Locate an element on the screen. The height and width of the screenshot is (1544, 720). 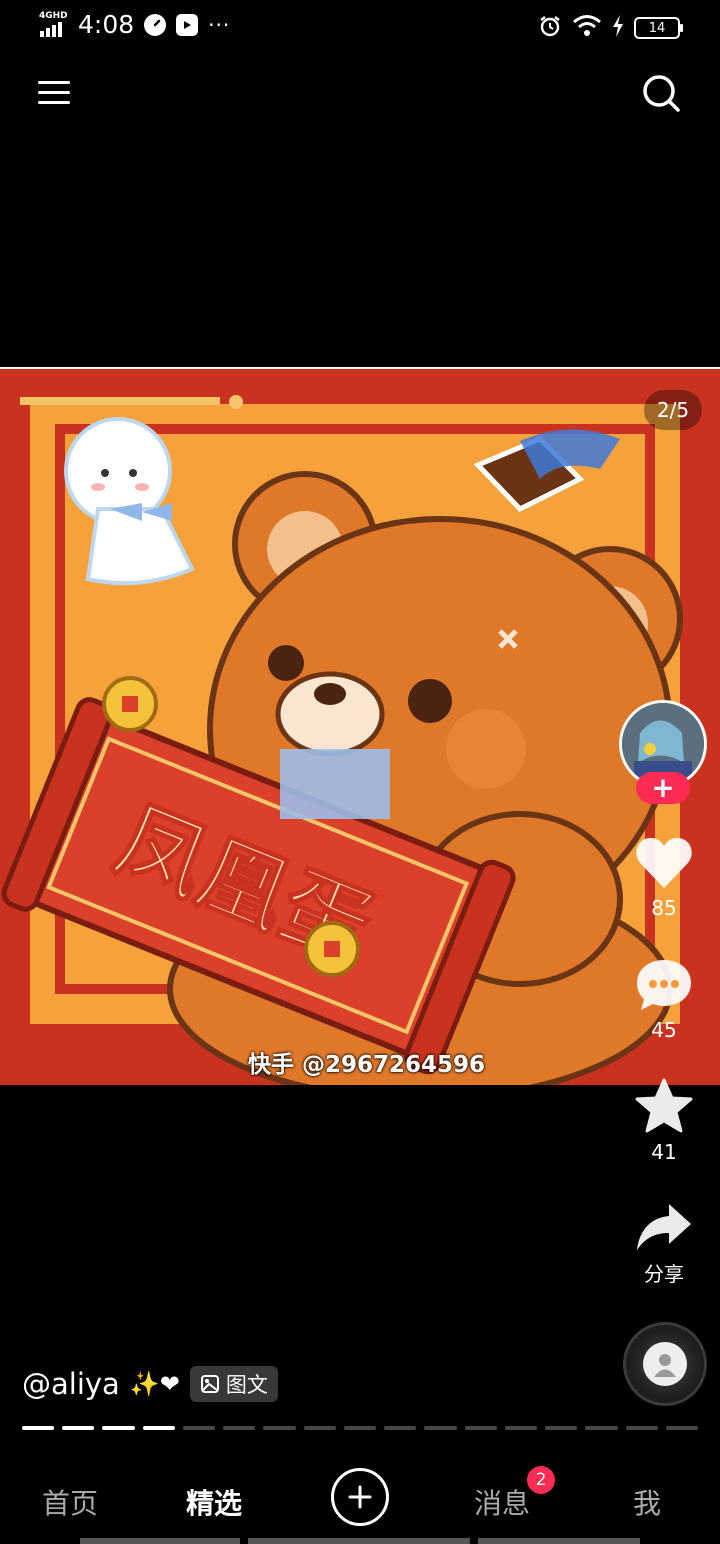
like-count: 85 is located at coordinates (664, 908).